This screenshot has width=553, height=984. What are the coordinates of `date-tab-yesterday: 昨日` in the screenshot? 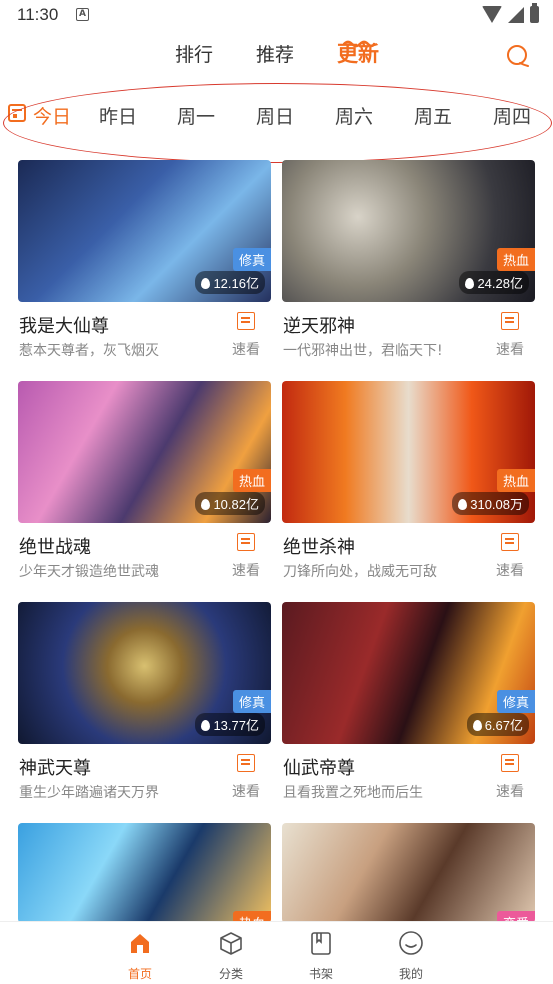 It's located at (118, 115).